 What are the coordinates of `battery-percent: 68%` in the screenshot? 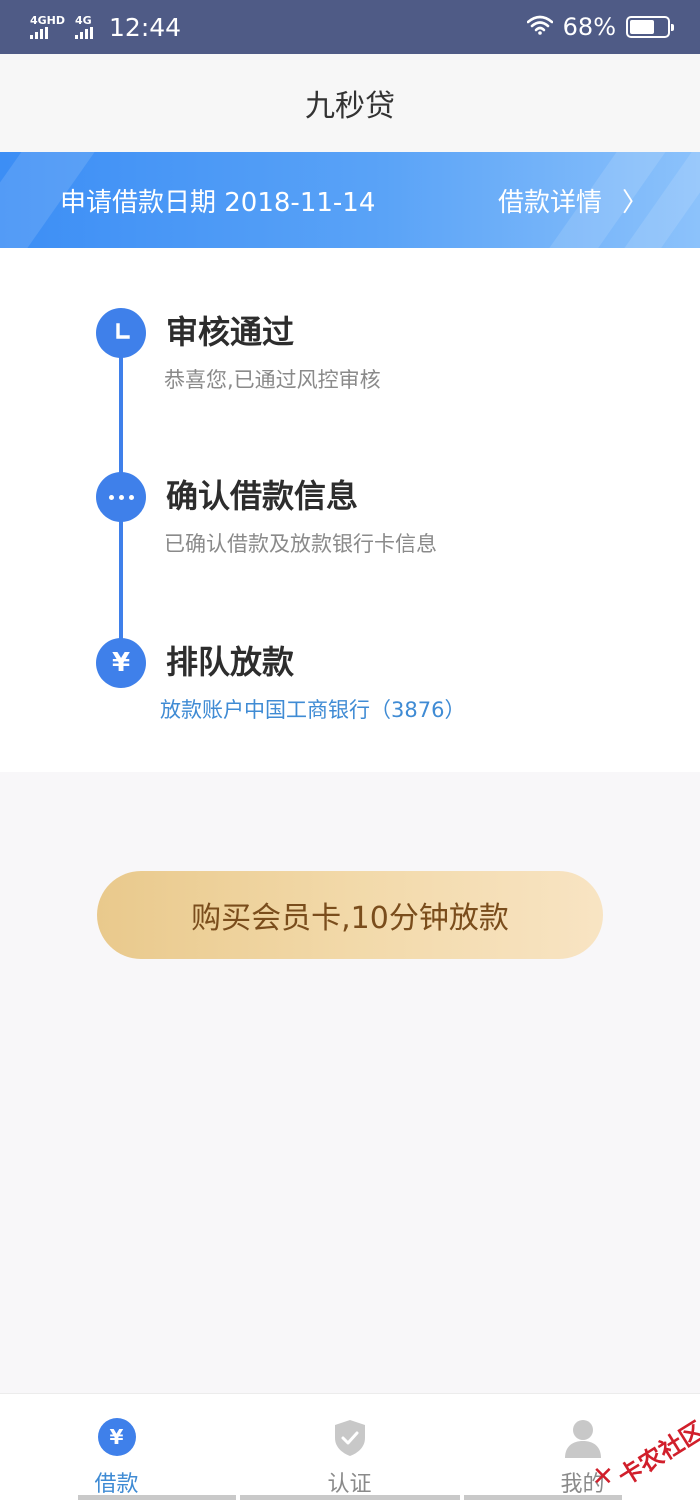 It's located at (589, 27).